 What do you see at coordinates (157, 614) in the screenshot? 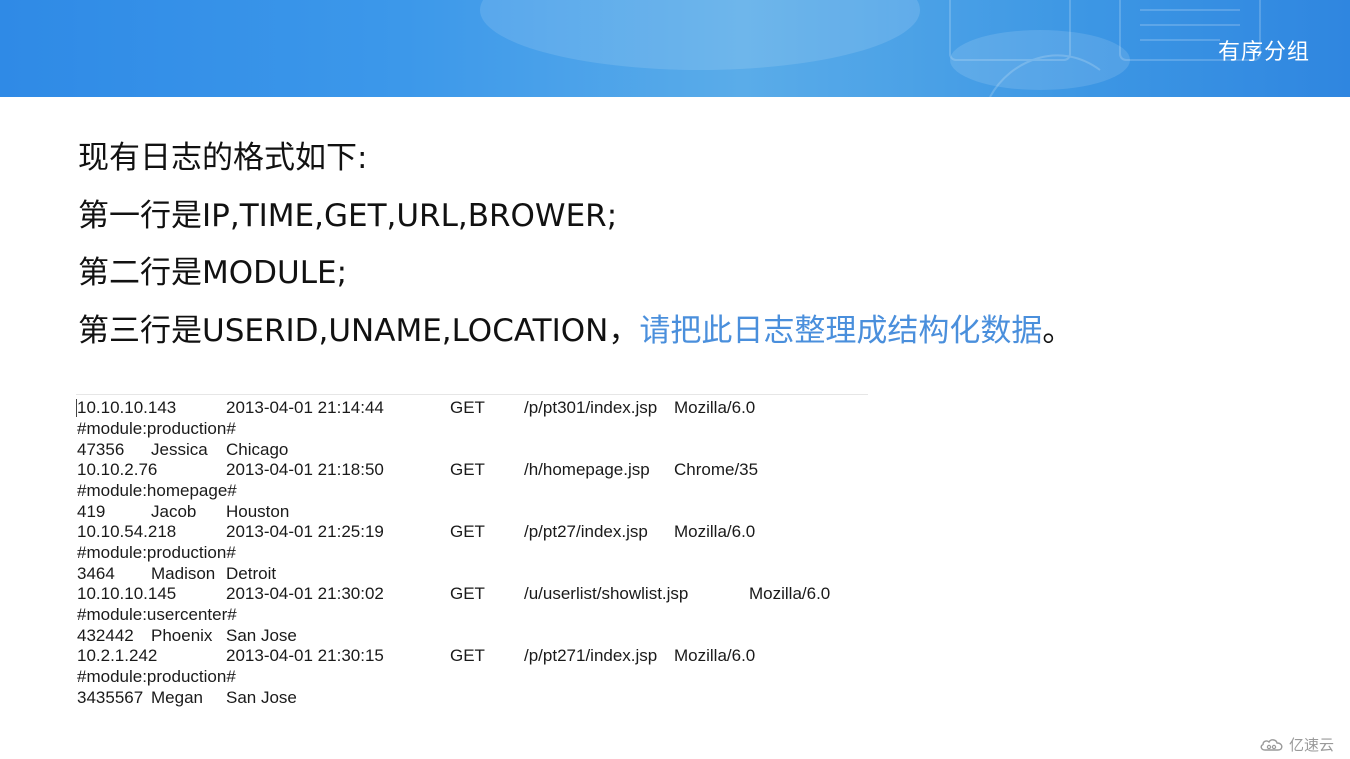
I see `log-module: #module:usercenter#` at bounding box center [157, 614].